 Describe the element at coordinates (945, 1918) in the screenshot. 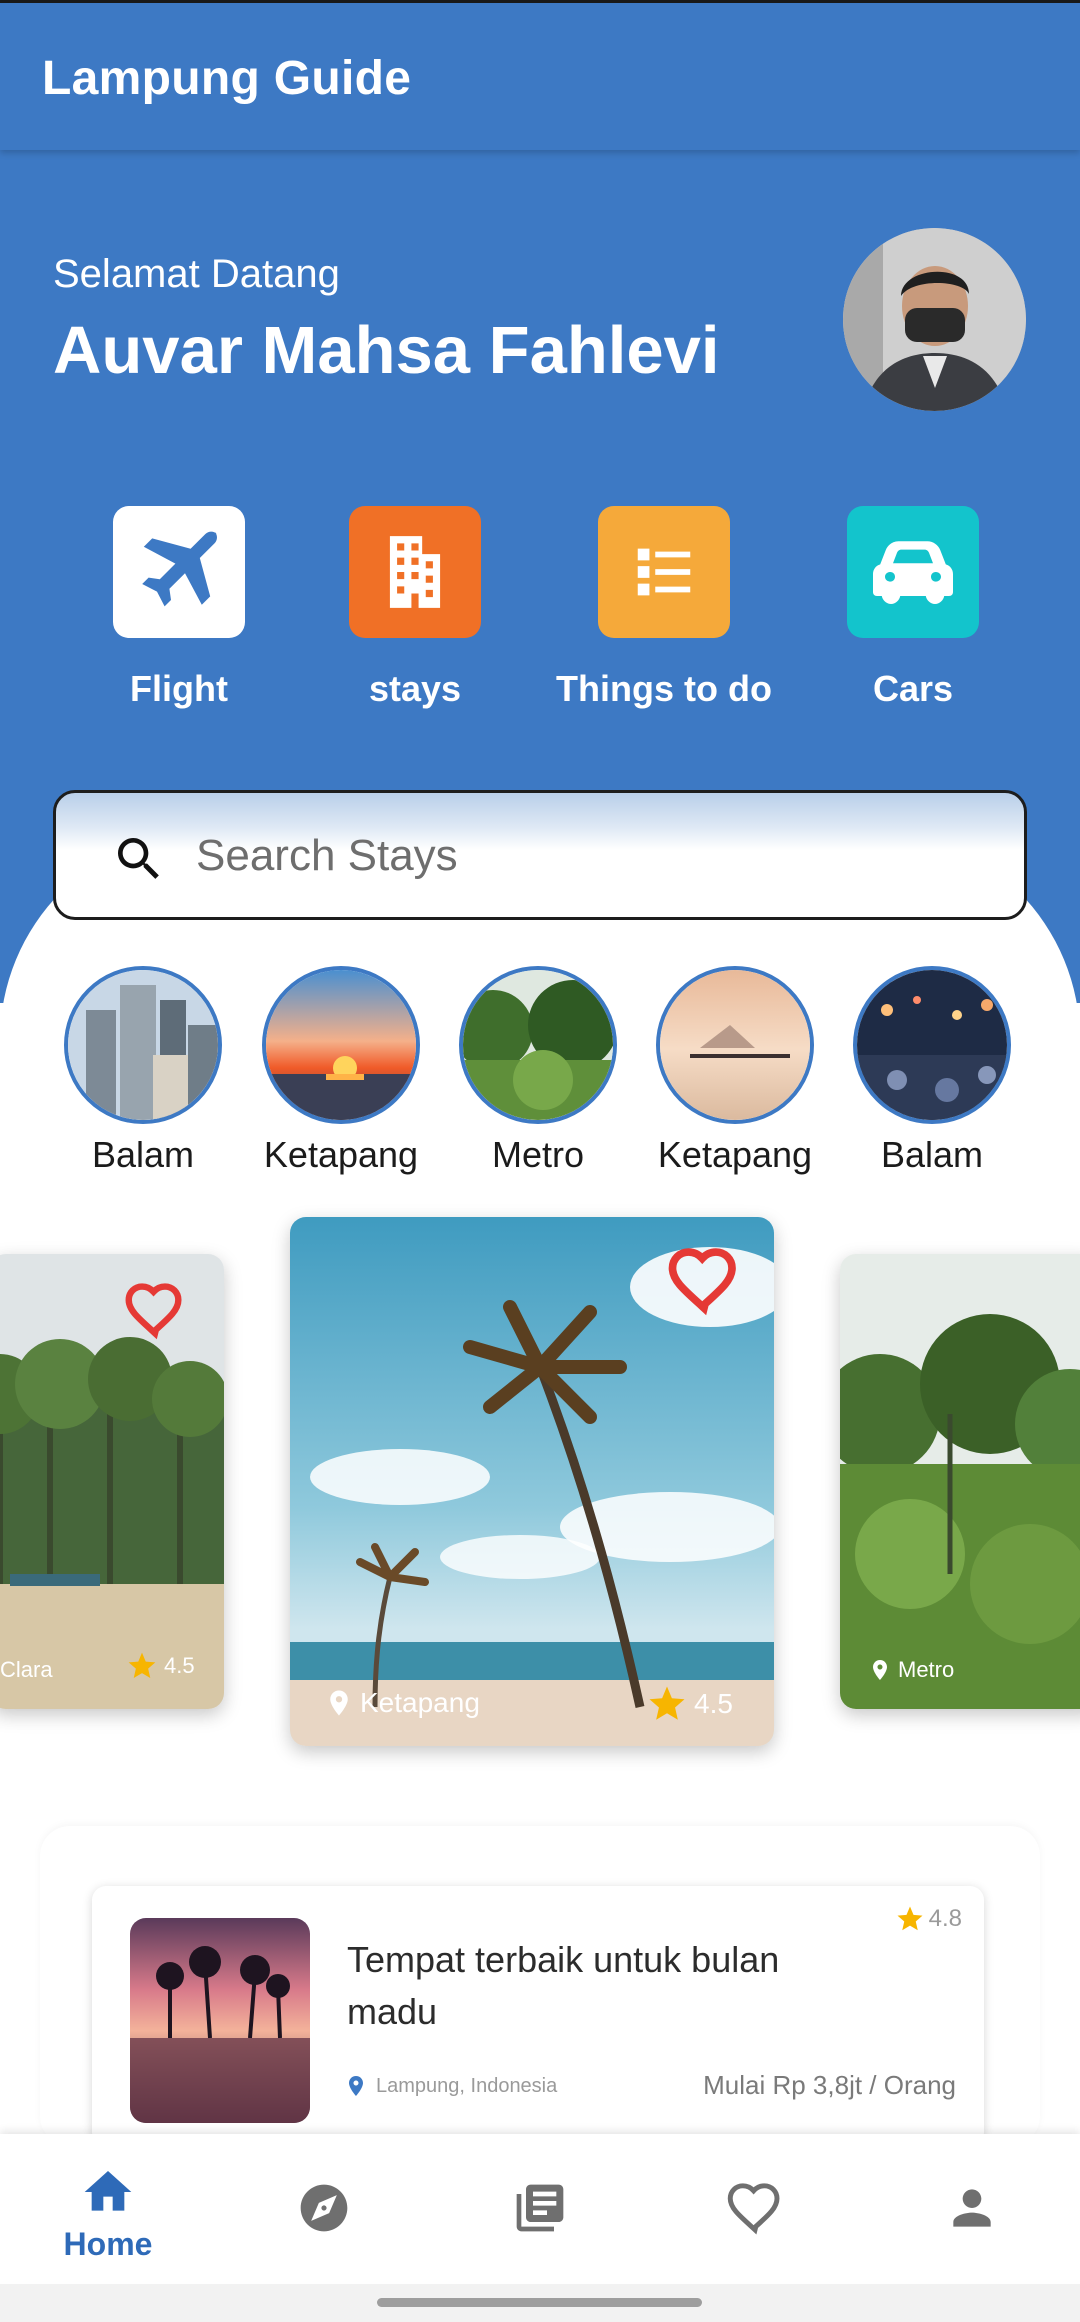

I see `recommendation-rating-value: 4.8` at that location.